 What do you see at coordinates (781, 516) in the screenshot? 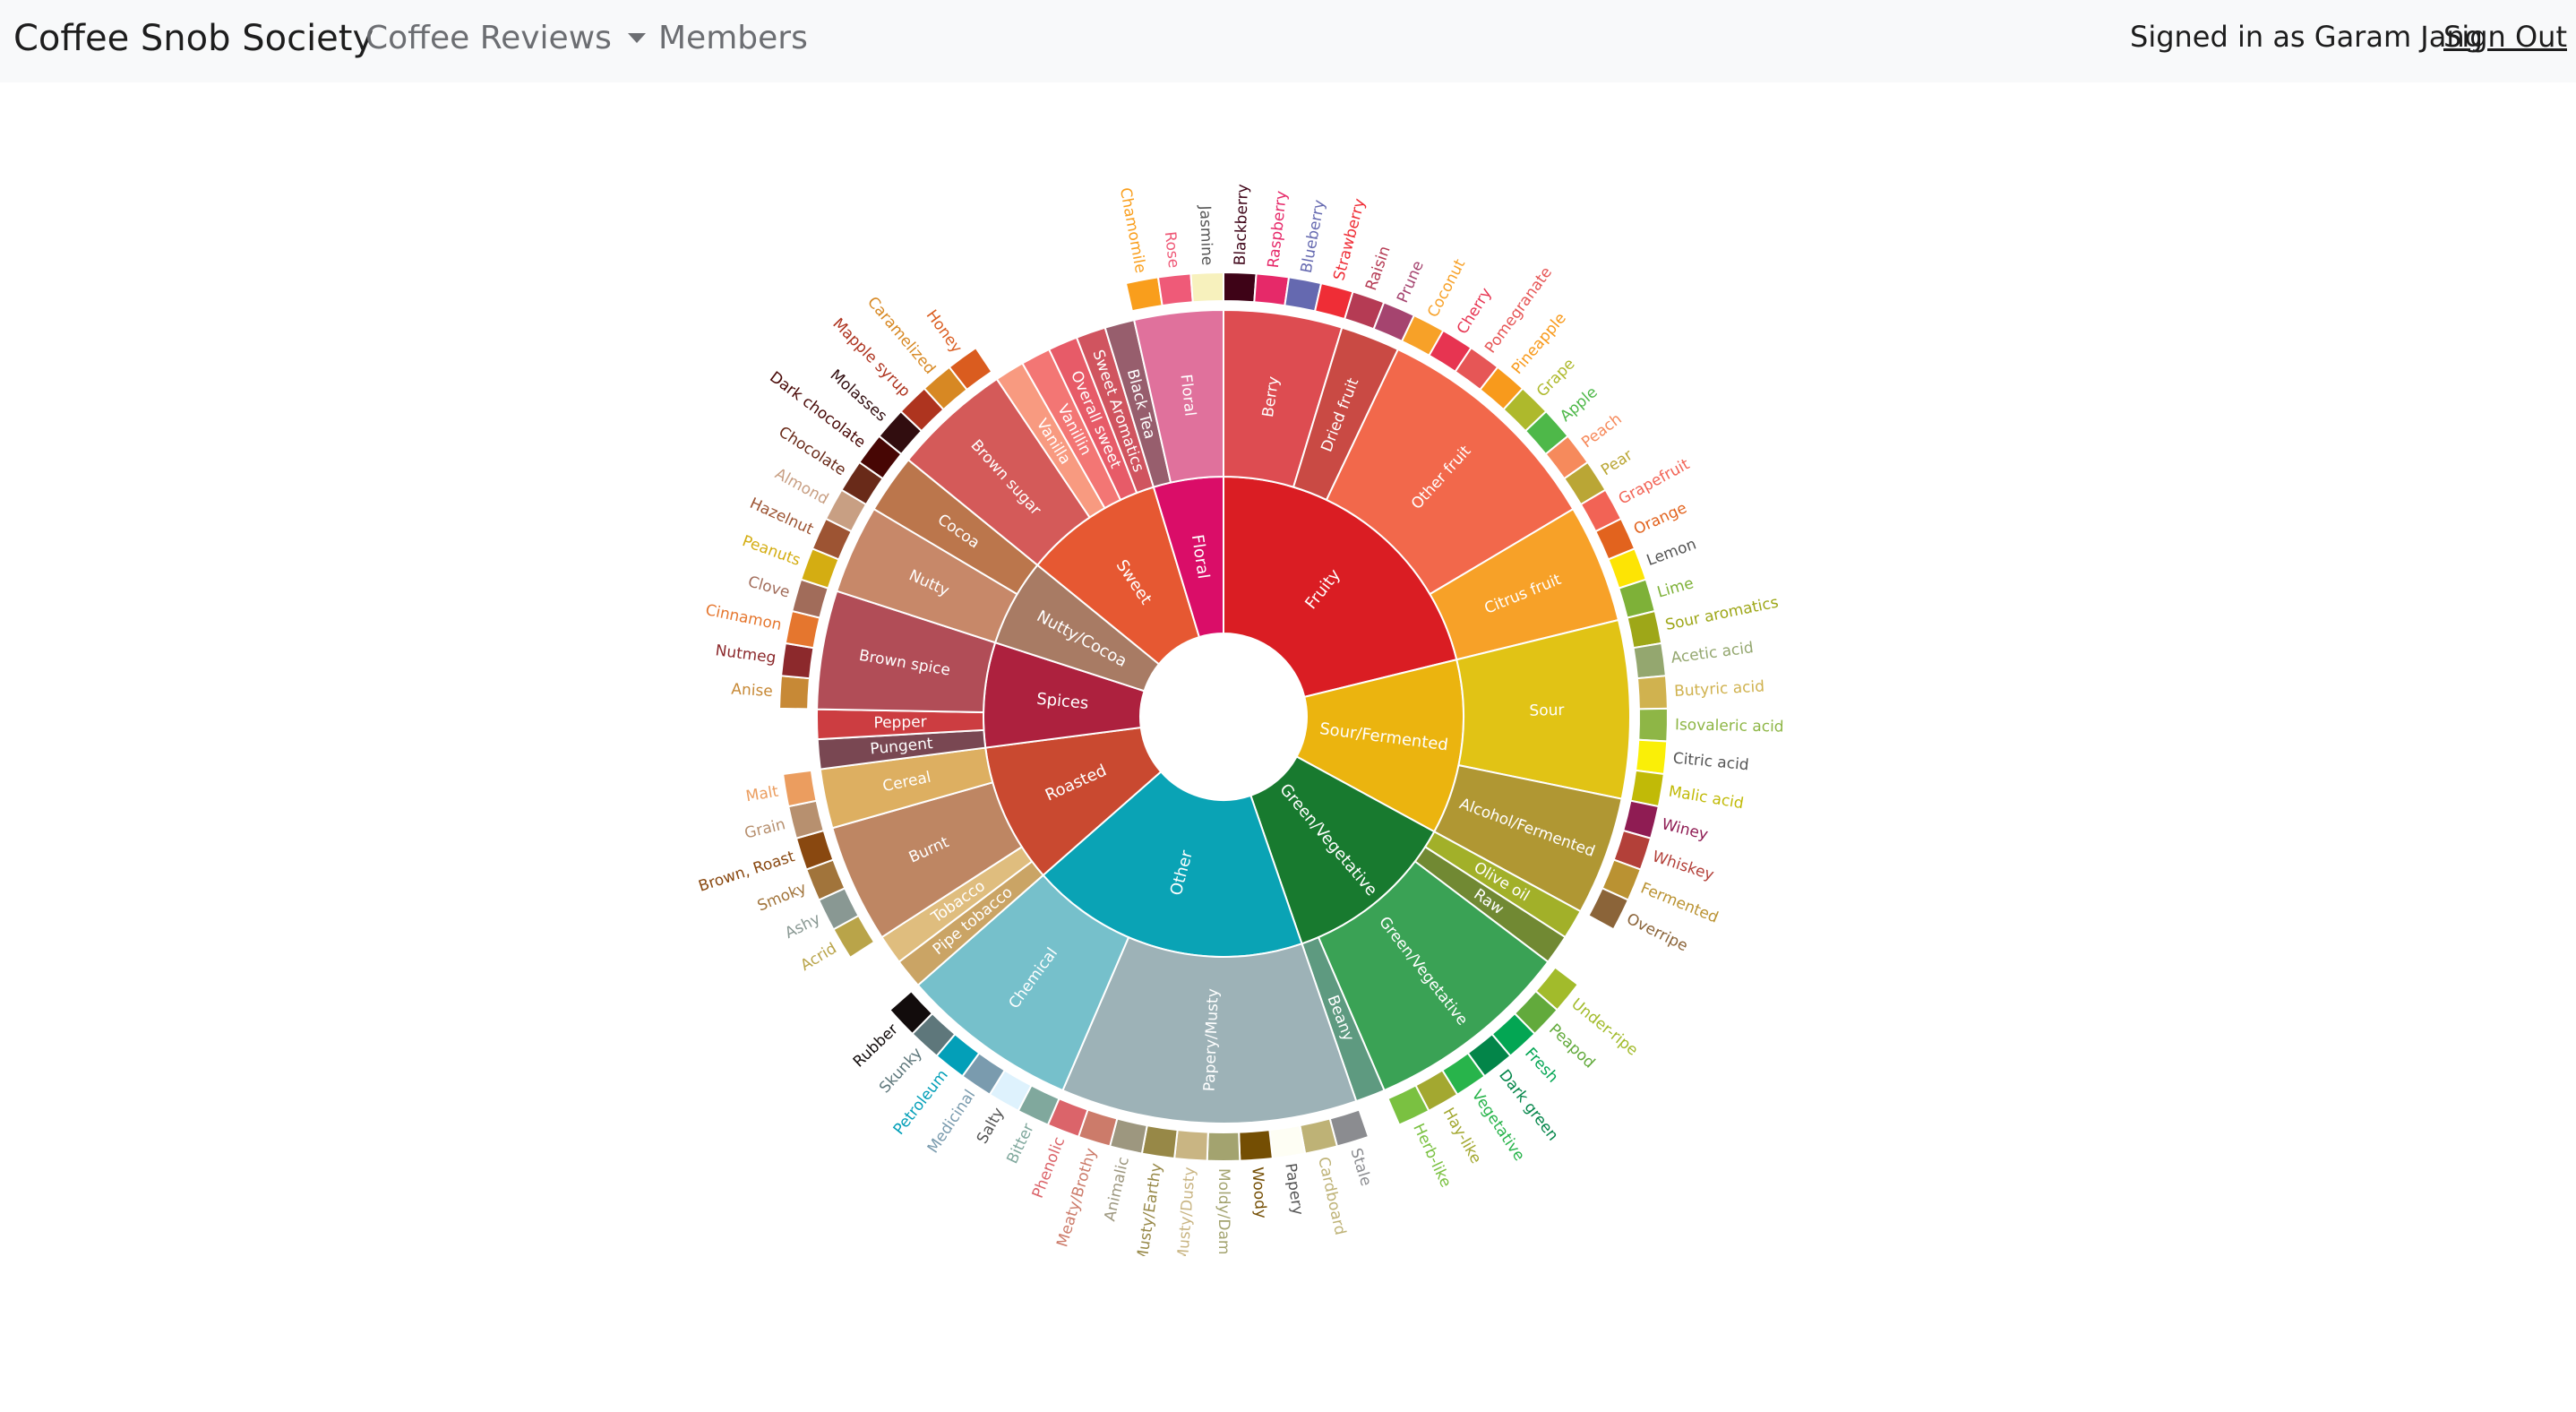
I see `flavor-label-hazelnut: Hazelnut` at bounding box center [781, 516].